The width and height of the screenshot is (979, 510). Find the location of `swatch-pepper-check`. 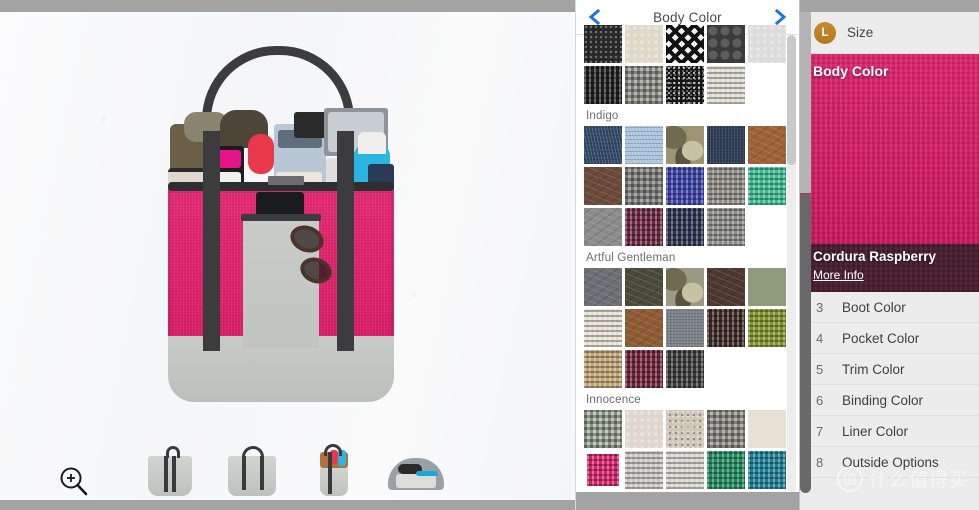

swatch-pepper-check is located at coordinates (726, 429).